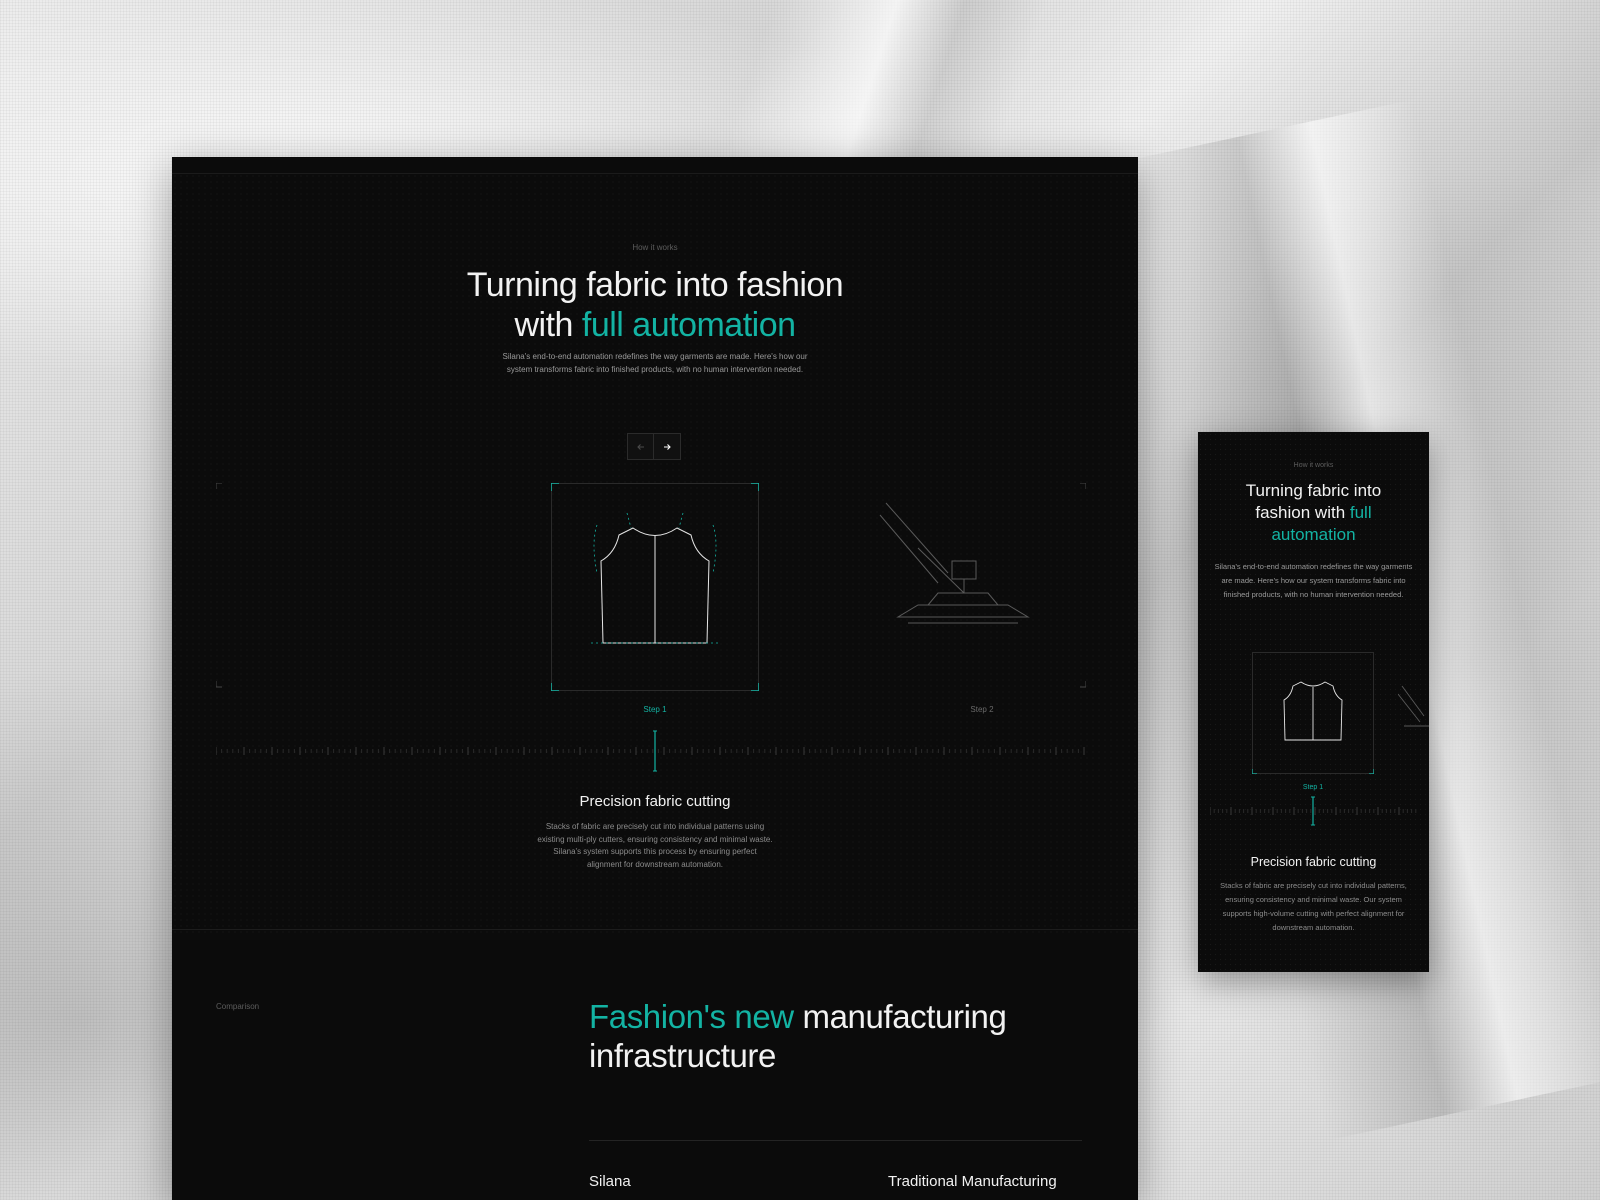 This screenshot has height=1200, width=1600. Describe the element at coordinates (655, 929) in the screenshot. I see `section-divider` at that location.